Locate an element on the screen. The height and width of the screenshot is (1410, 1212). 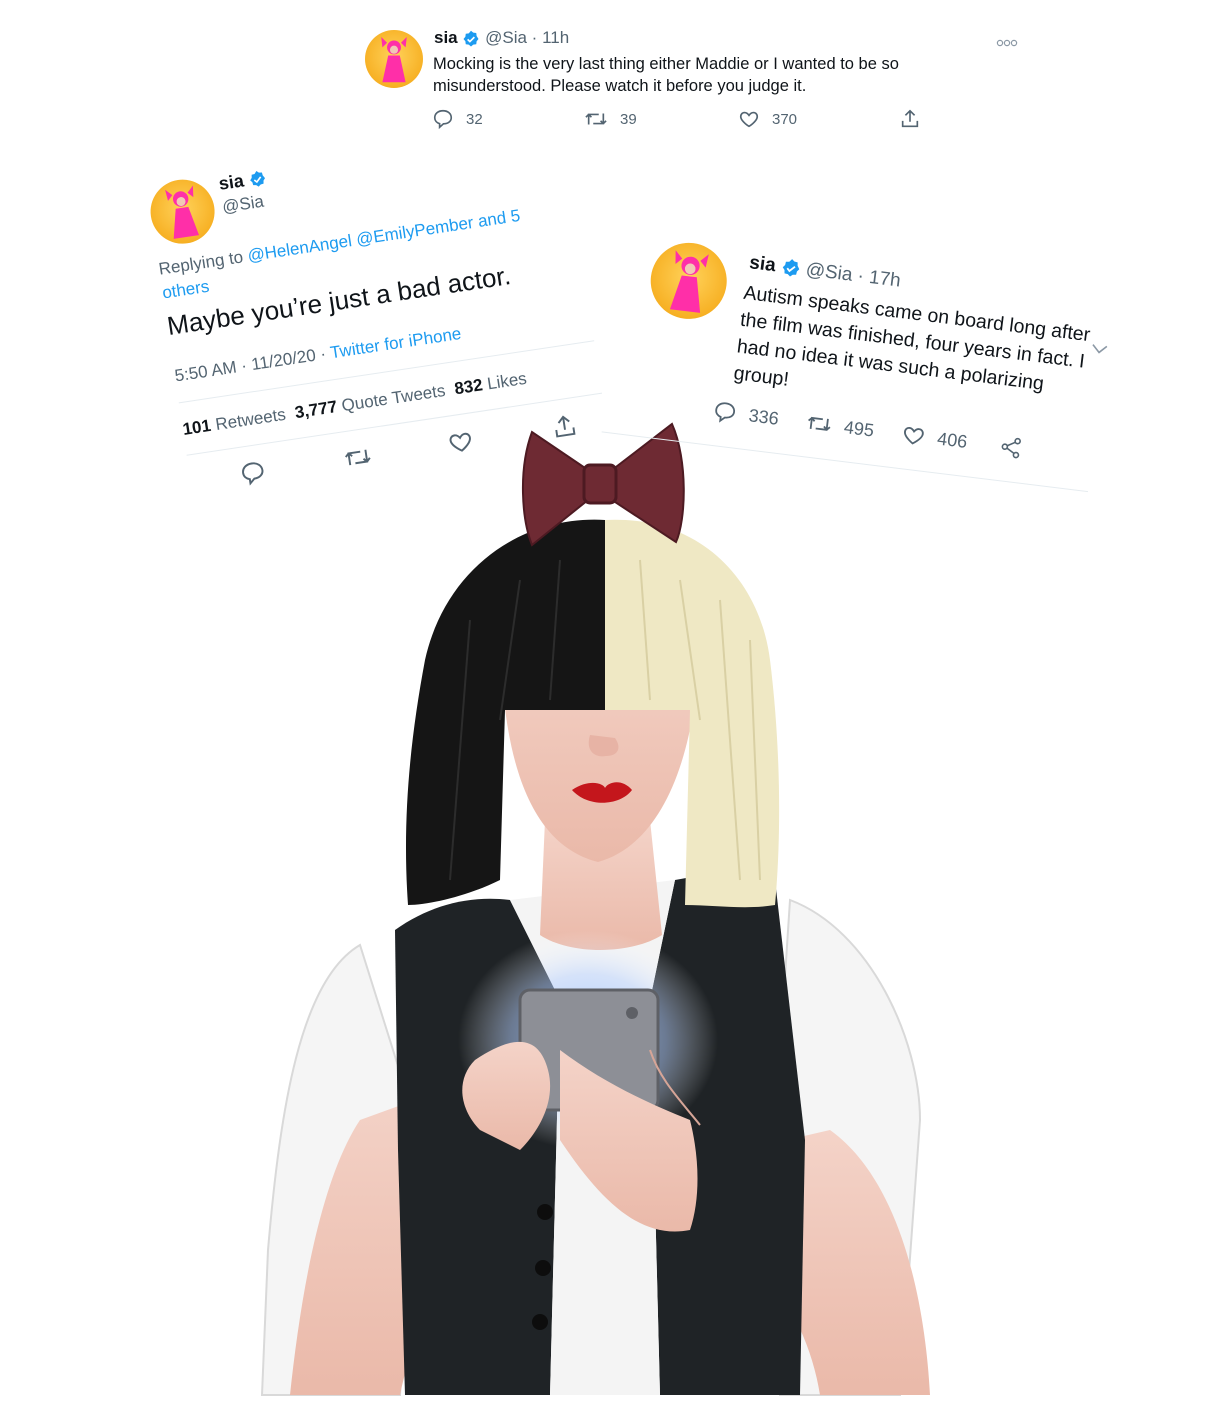
timestamp: 11h is located at coordinates (555, 37).